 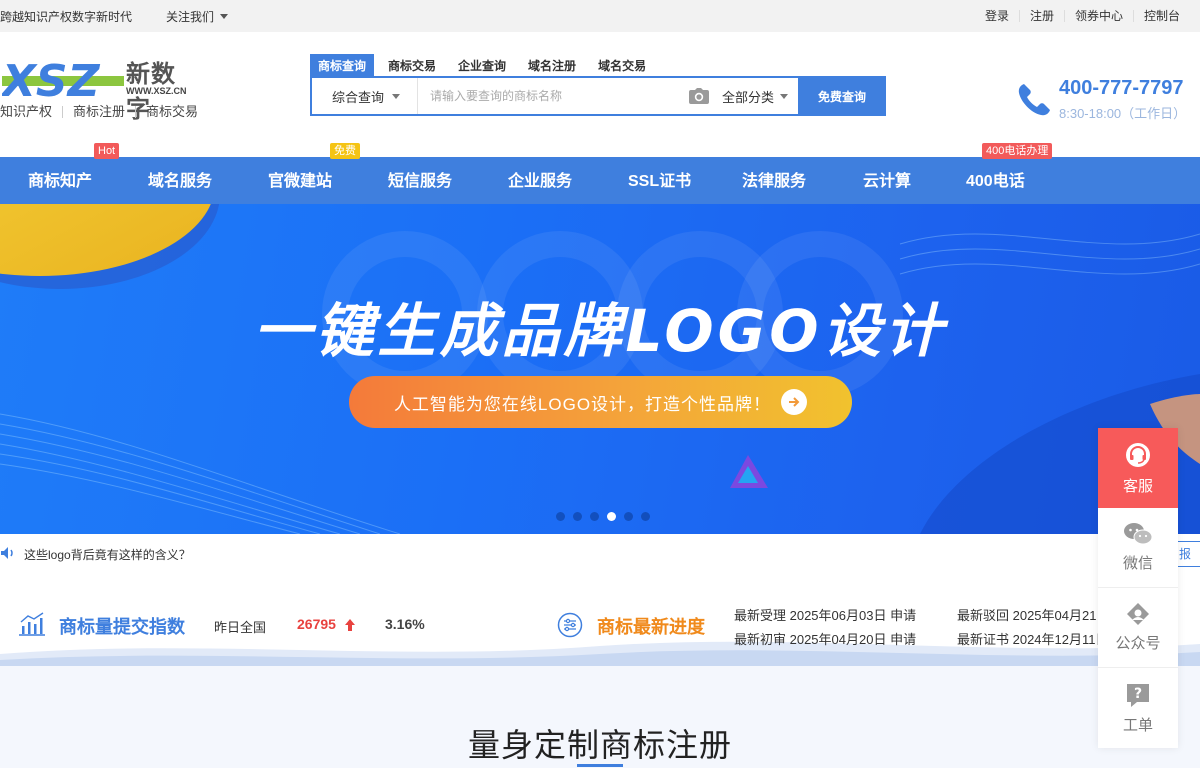 I want to click on free-badge: 免费, so click(x=345, y=151).